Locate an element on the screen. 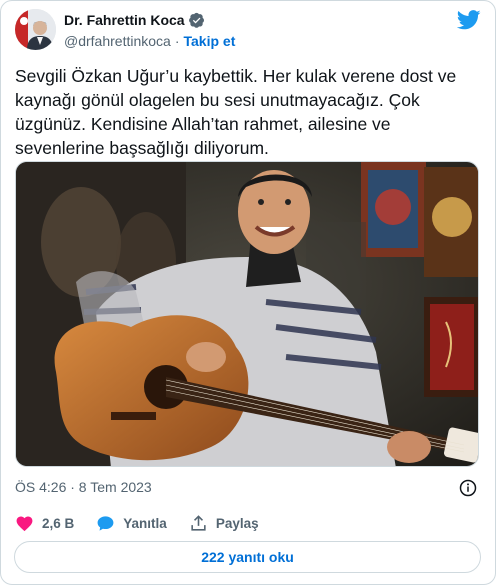 The height and width of the screenshot is (585, 496). tweet-actions: 2,6 B Yanıtla Paylaş is located at coordinates (137, 523).